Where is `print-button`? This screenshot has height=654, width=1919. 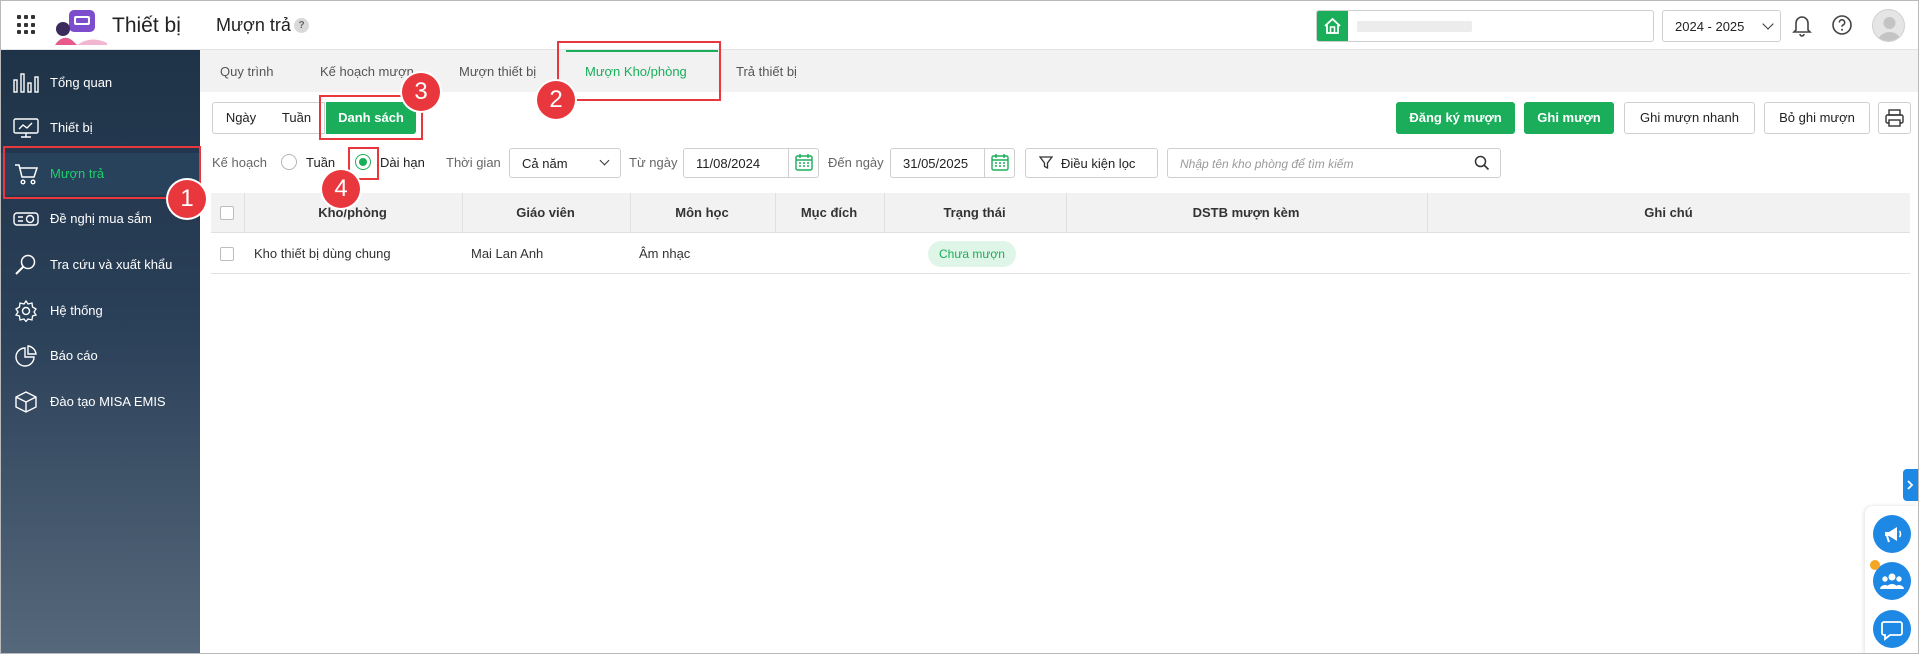
print-button is located at coordinates (1894, 118).